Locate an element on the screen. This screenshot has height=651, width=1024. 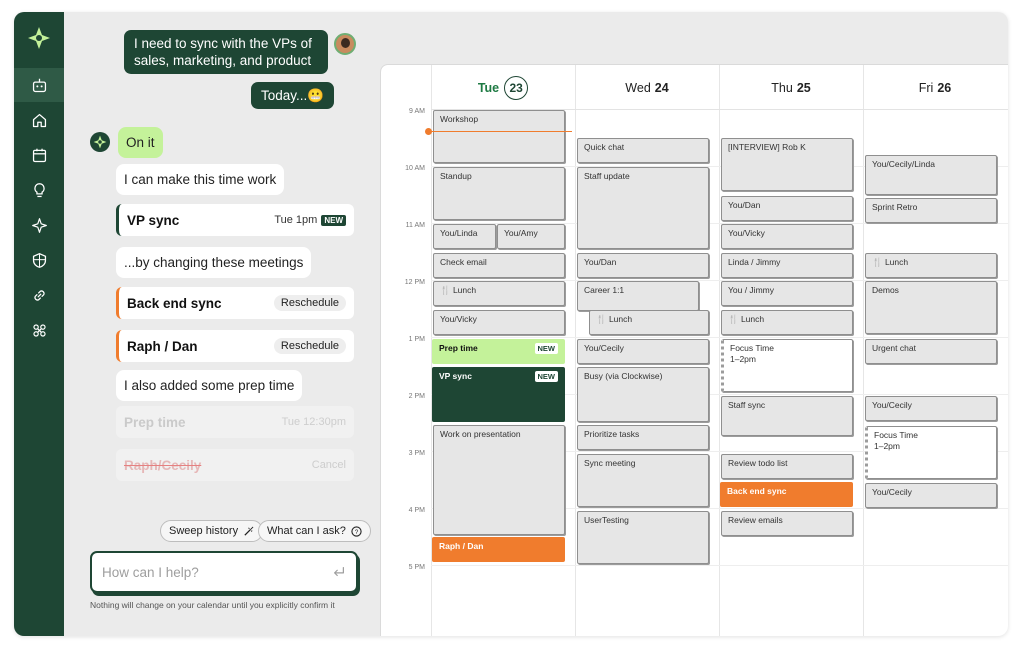
what-can-i-ask-button: What can I ask? ? is located at coordinates (314, 531).